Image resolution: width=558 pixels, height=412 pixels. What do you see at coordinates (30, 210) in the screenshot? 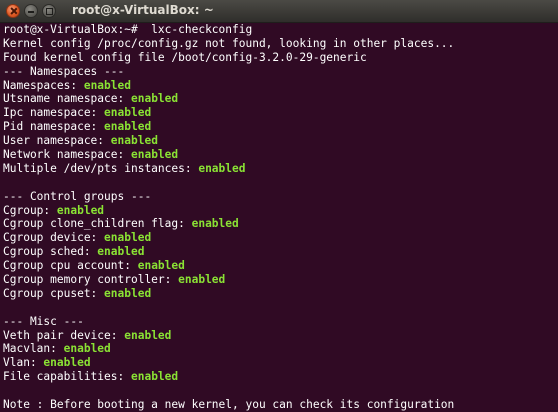
I see `line-text: Cgroup:` at bounding box center [30, 210].